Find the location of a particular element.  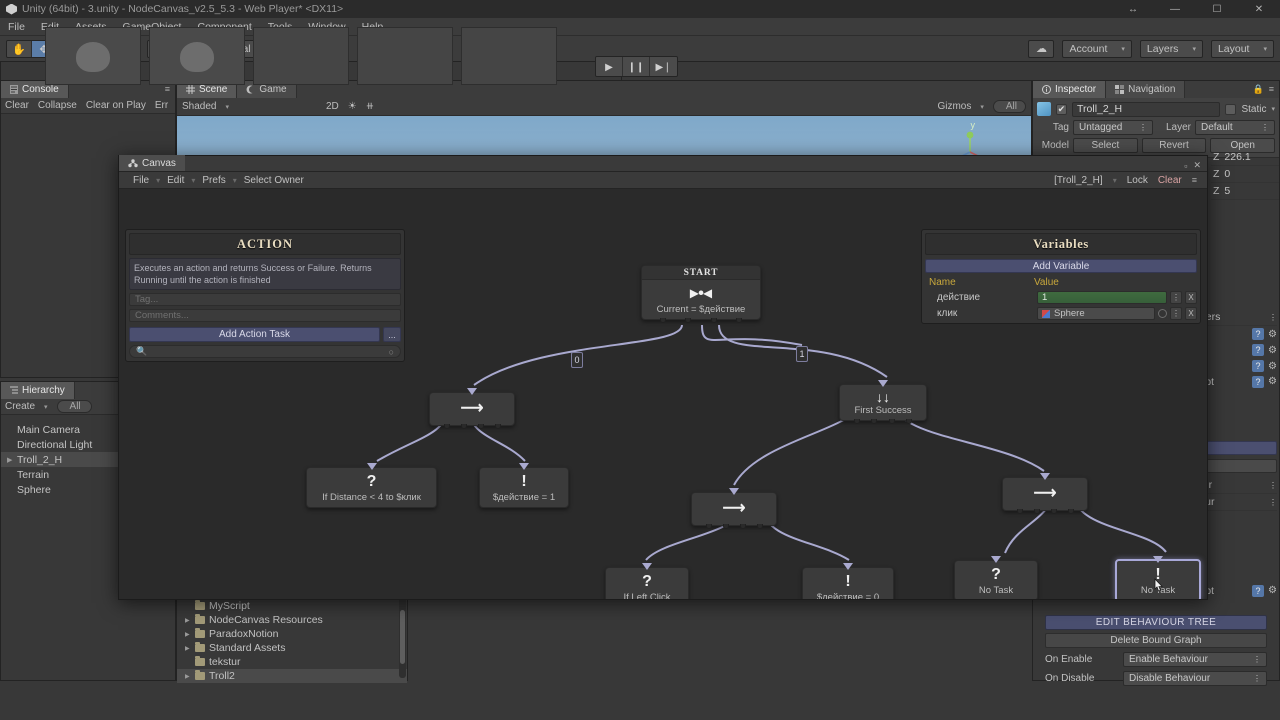

tab-hierarchy: Hierarchy is located at coordinates (38, 390).